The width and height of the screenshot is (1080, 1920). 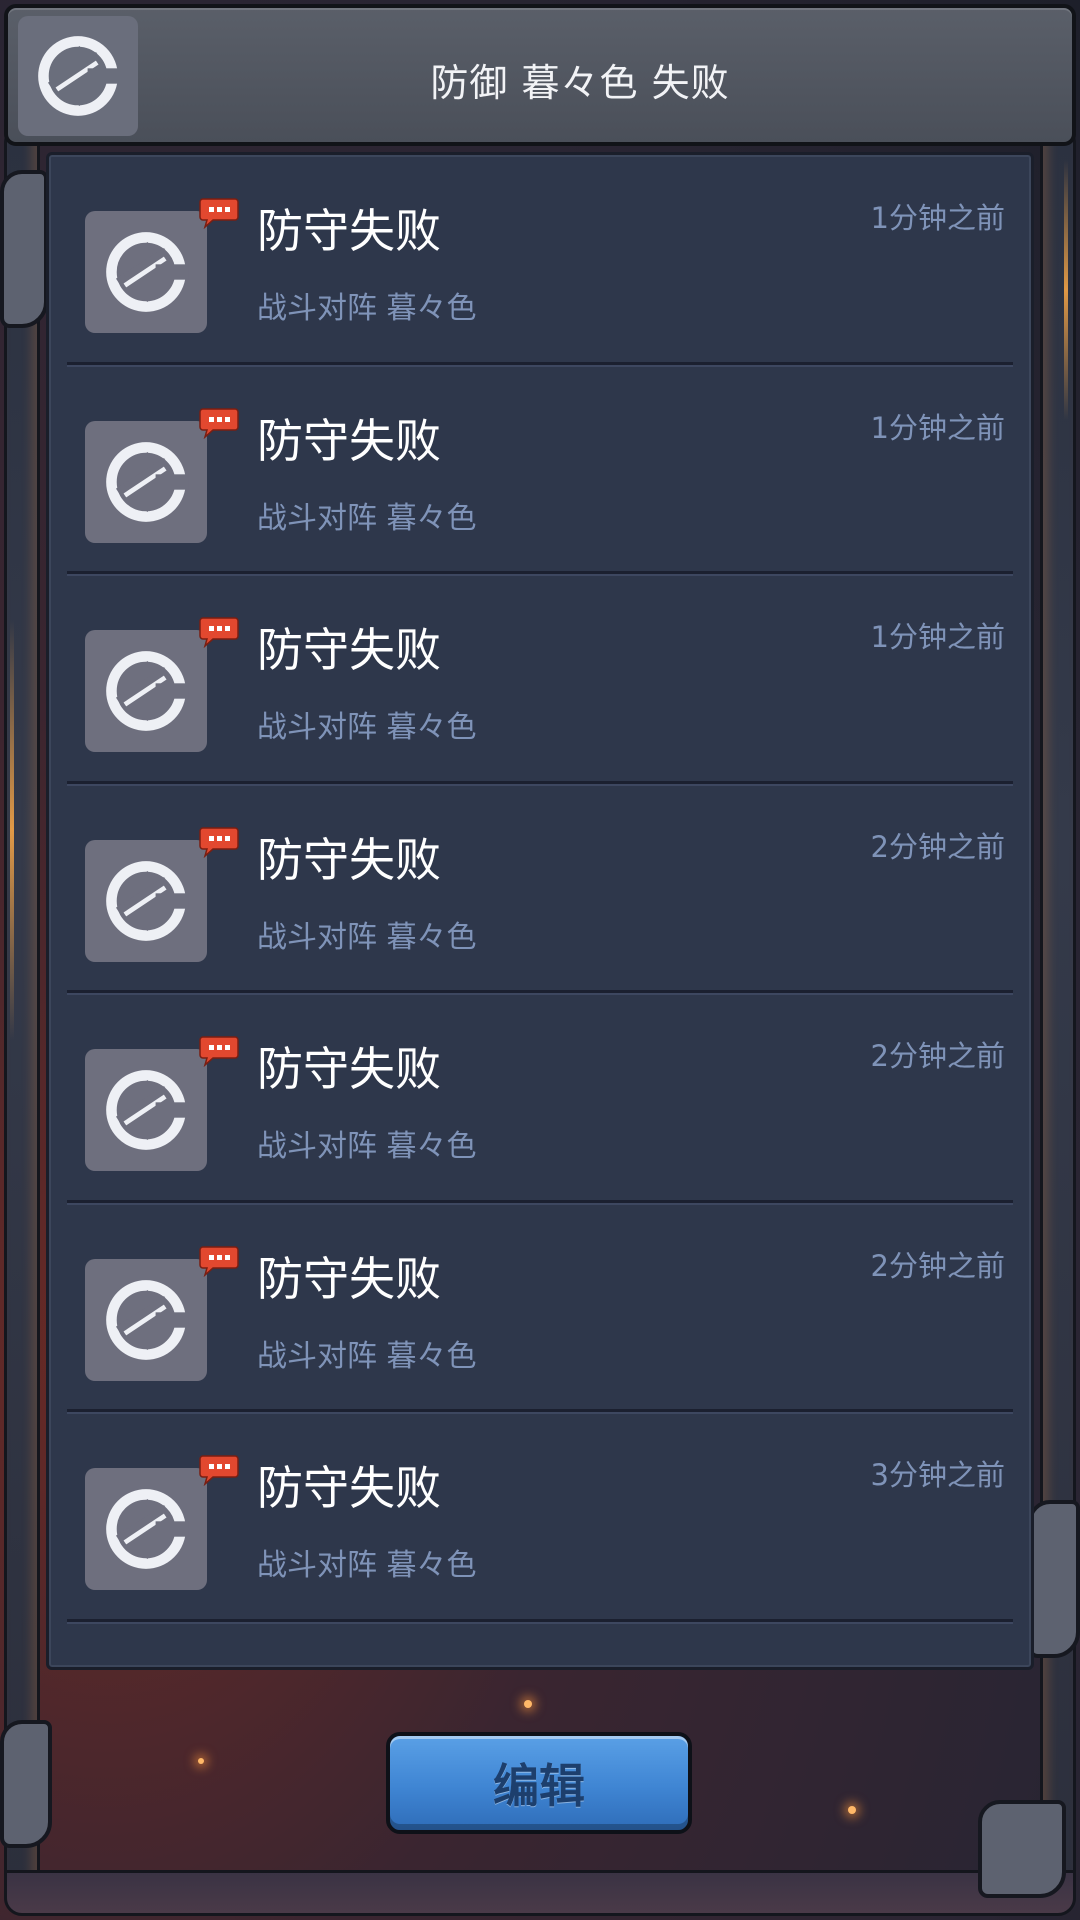 I want to click on report-header: 防御 暮々色 失败, so click(x=540, y=75).